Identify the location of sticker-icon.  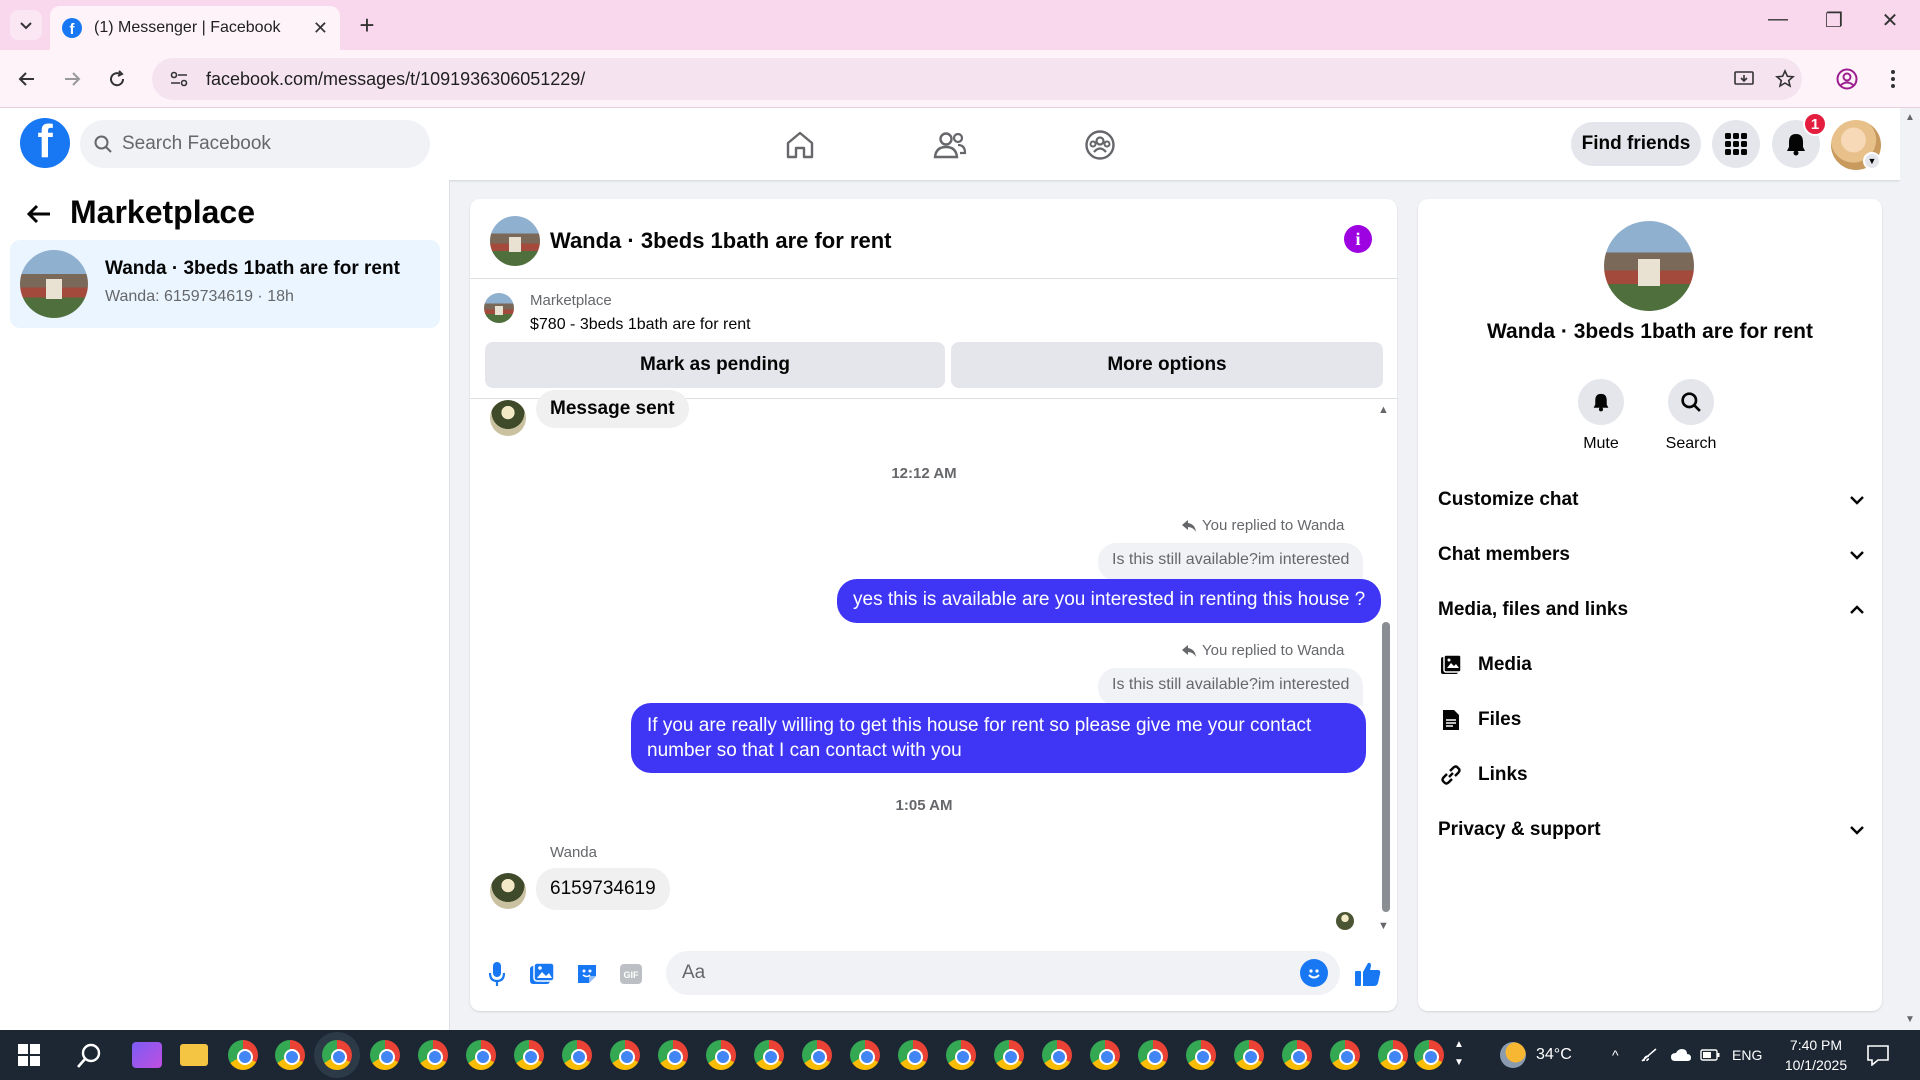
(587, 974).